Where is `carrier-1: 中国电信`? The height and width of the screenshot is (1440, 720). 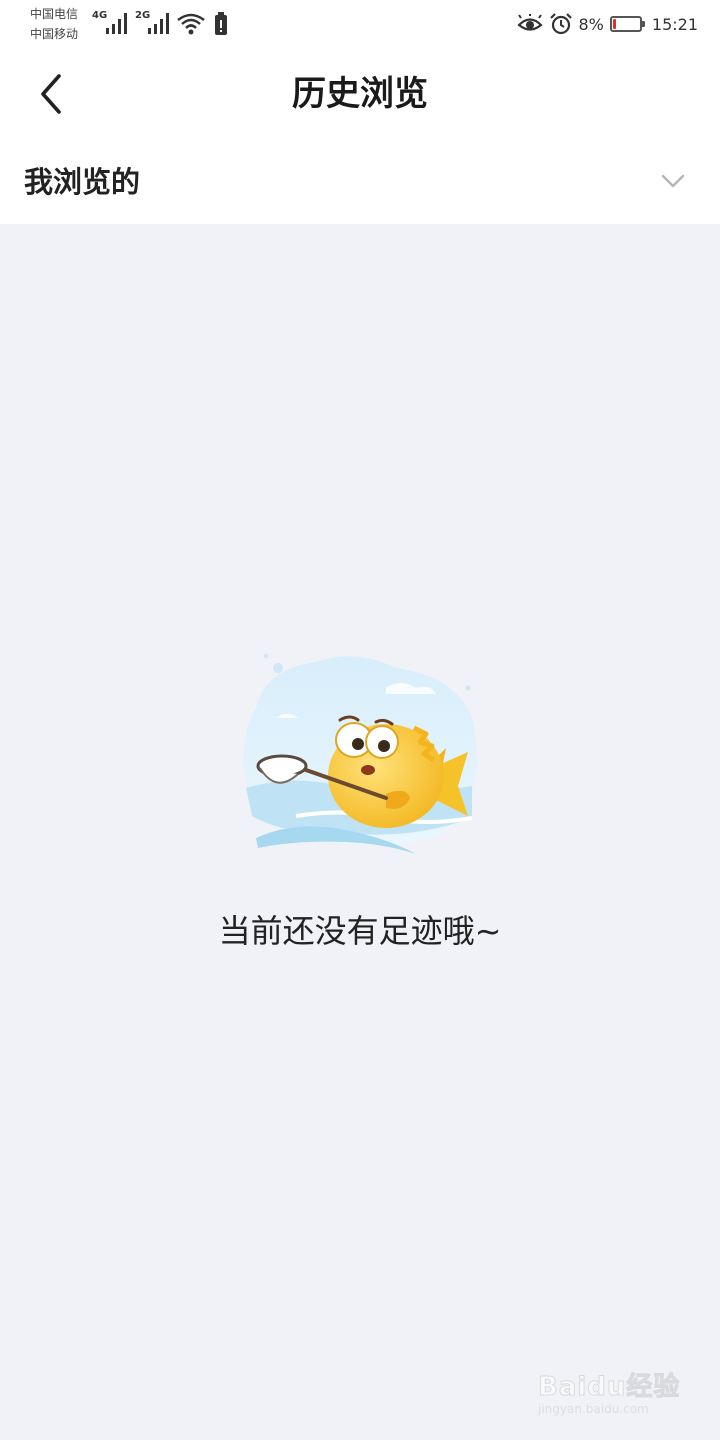
carrier-1: 中国电信 is located at coordinates (54, 14).